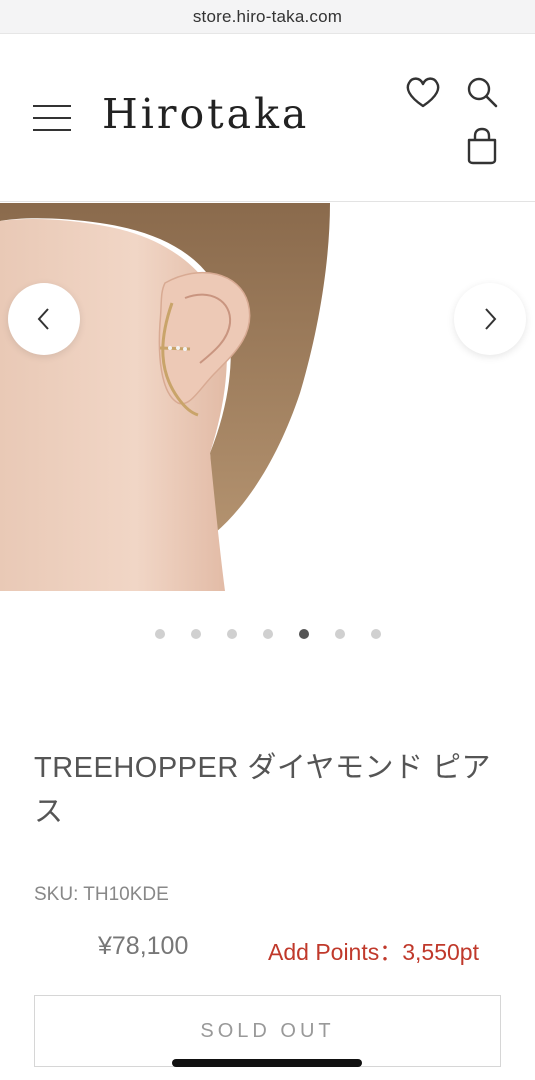  I want to click on product-sku: SKU: TH10KDE, so click(101, 894).